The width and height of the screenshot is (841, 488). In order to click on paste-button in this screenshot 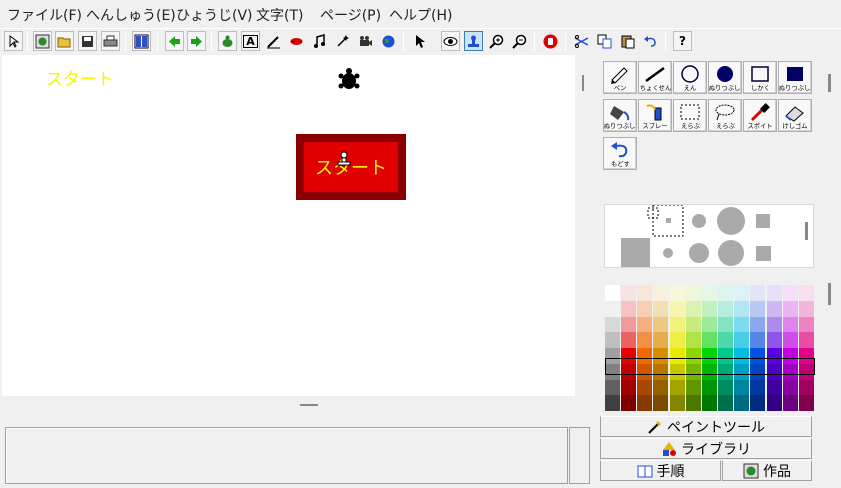, I will do `click(627, 41)`.